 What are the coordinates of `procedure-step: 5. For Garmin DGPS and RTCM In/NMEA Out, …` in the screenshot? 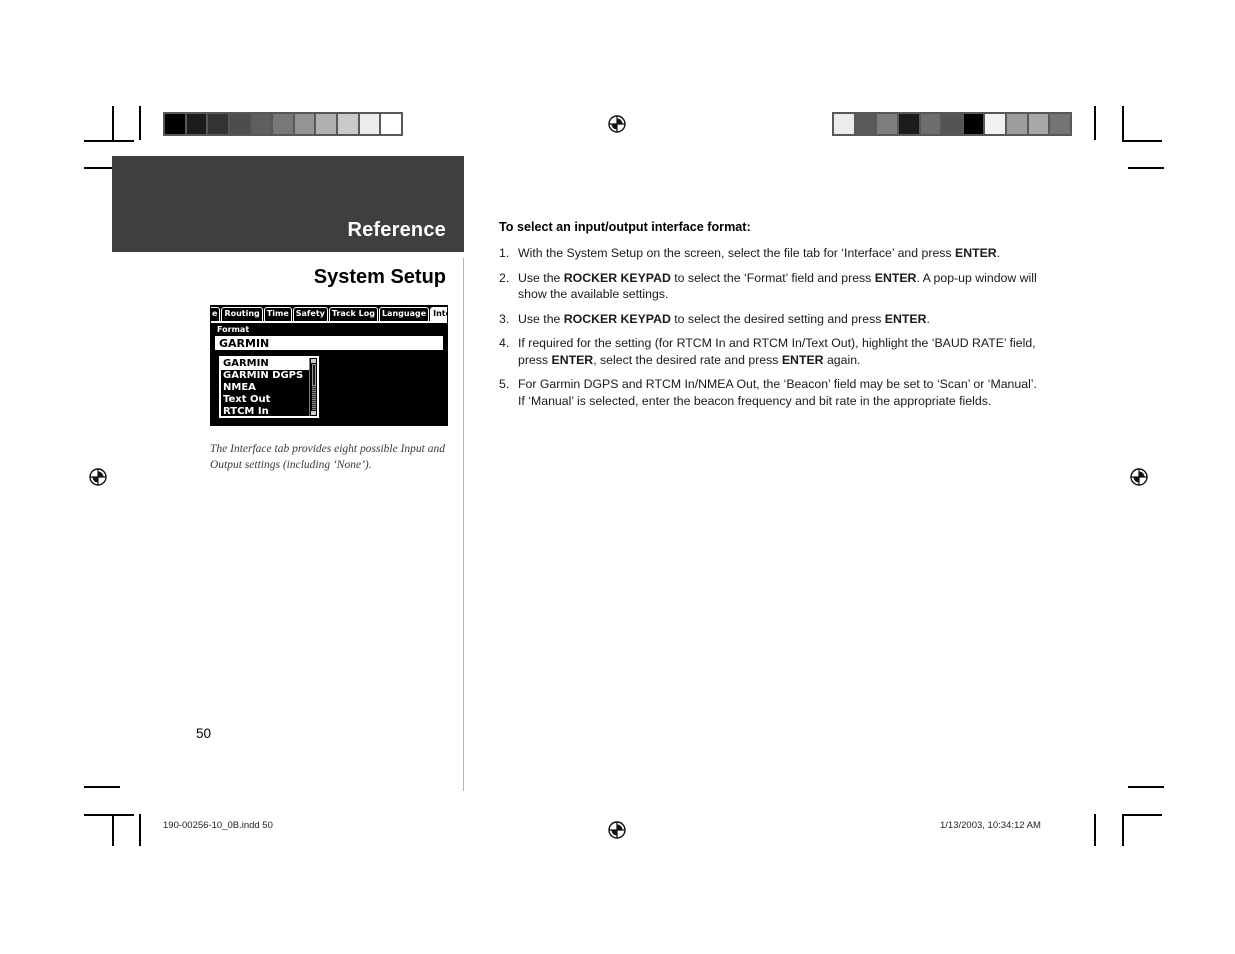 It's located at (771, 392).